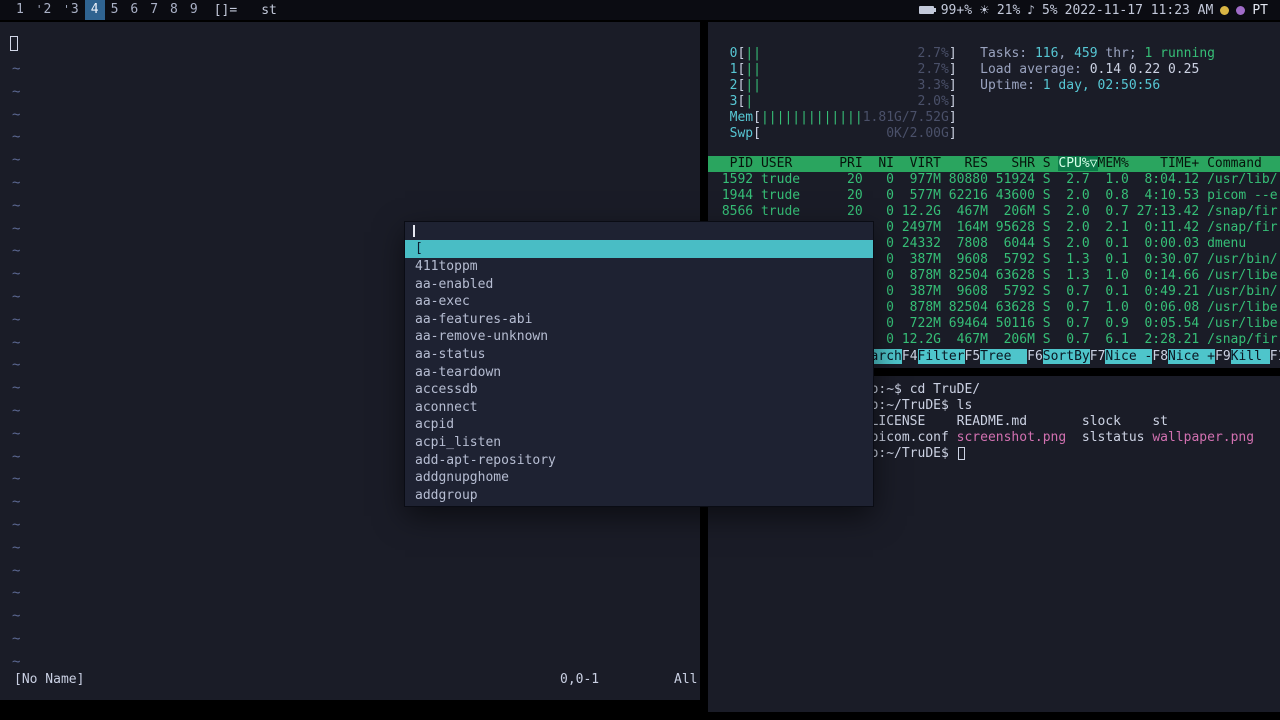 The image size is (1280, 720). What do you see at coordinates (154, 10) in the screenshot?
I see `workspace-tag: 7` at bounding box center [154, 10].